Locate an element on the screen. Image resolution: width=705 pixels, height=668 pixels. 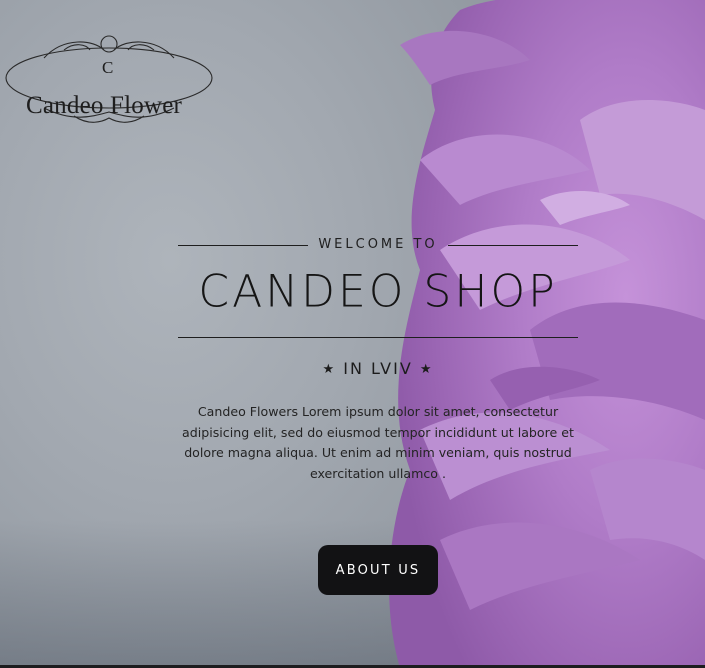
welcome-label: WELCOME TO is located at coordinates (378, 244).